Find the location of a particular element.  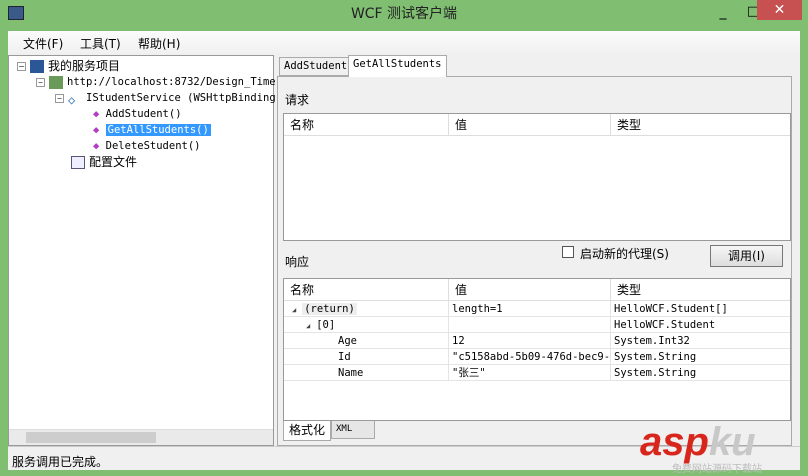

menu-help: 帮助(H) is located at coordinates (159, 43).